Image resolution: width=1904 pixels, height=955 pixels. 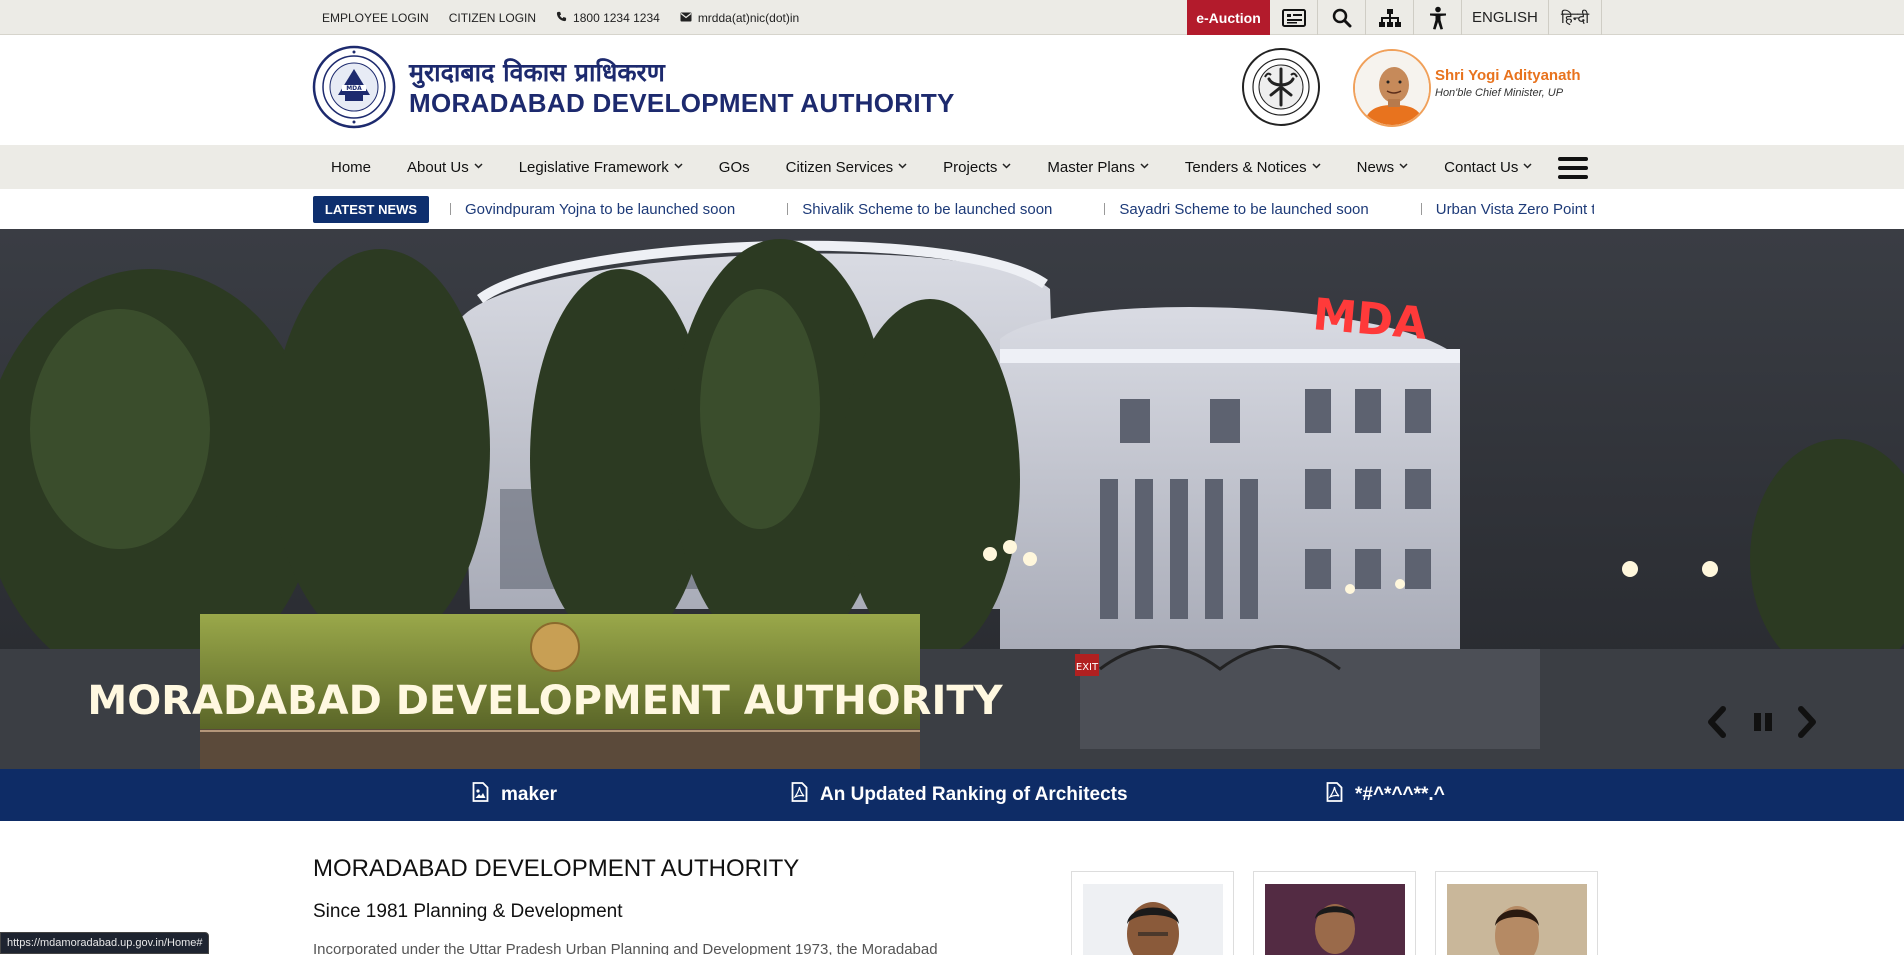 I want to click on nav-item-about-us: About Us, so click(x=445, y=167).